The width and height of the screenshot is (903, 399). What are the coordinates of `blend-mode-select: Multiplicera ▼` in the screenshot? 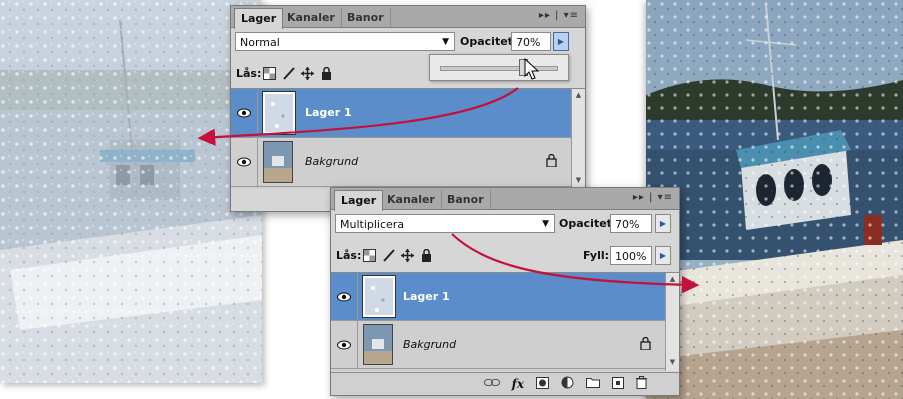 It's located at (445, 223).